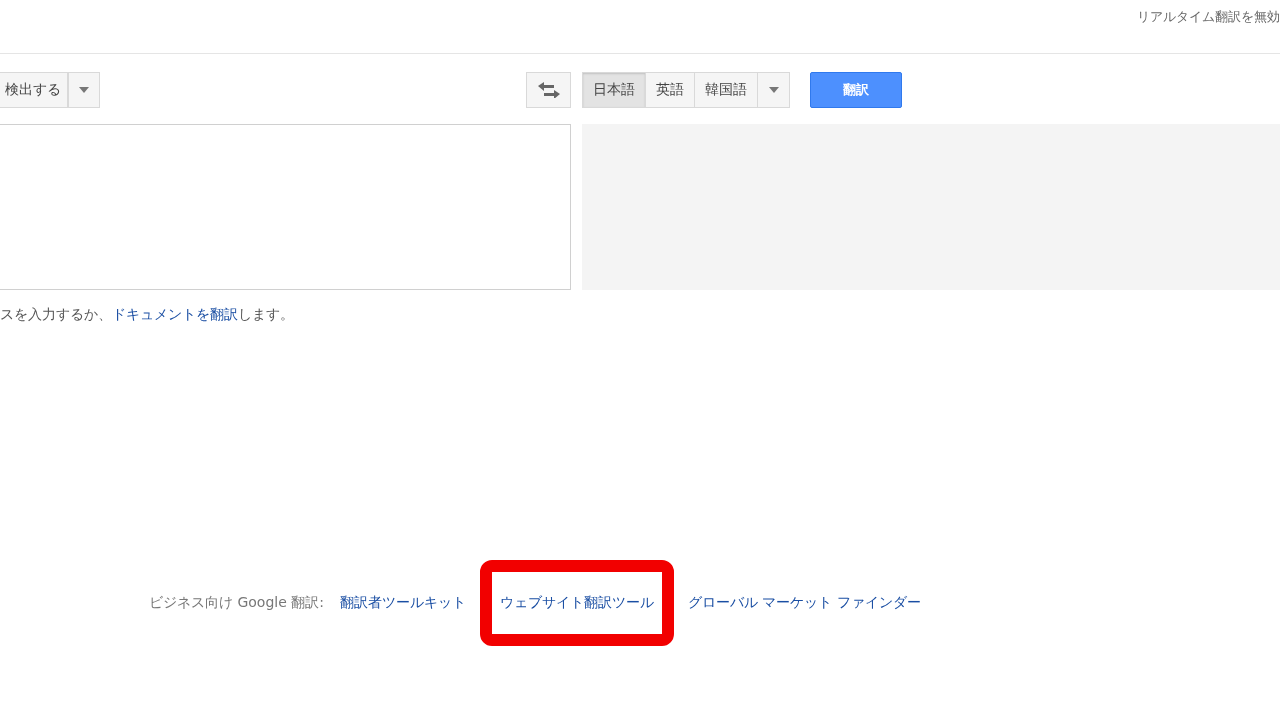 This screenshot has height=719, width=1280. I want to click on swap-arrows-icon, so click(548, 90).